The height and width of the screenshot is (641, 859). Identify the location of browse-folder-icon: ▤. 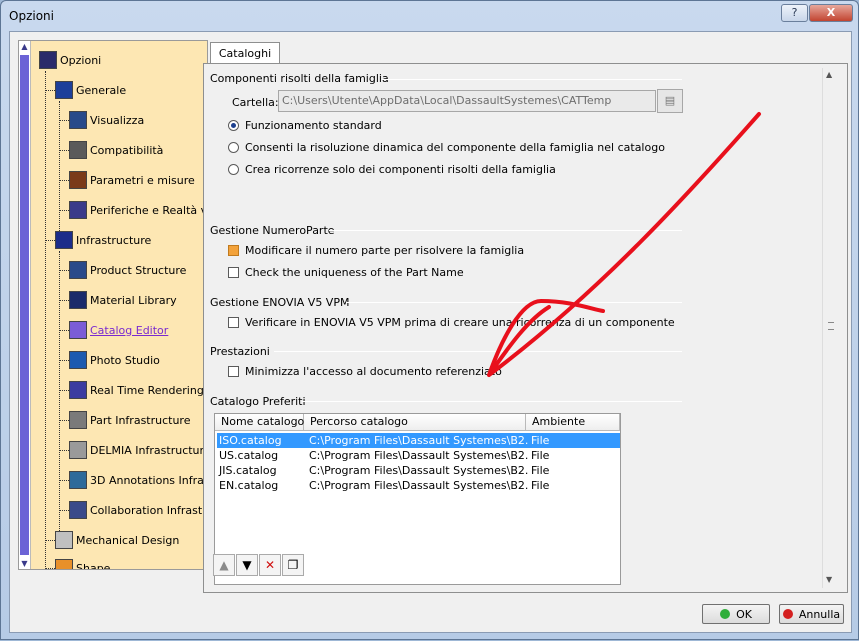
(670, 101).